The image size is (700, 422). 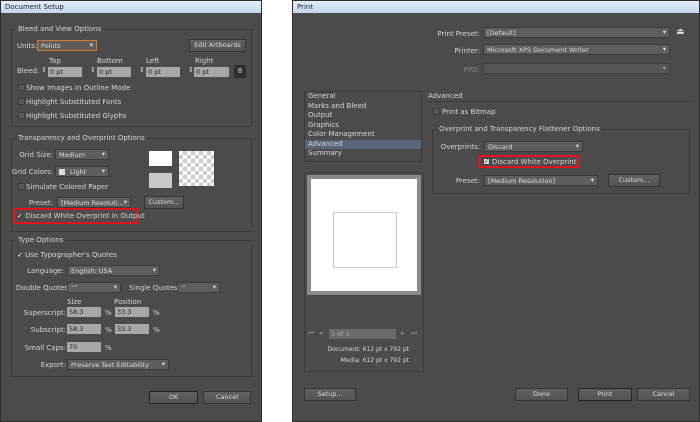 What do you see at coordinates (467, 181) in the screenshot?
I see `flattener-preset-label: Preset:` at bounding box center [467, 181].